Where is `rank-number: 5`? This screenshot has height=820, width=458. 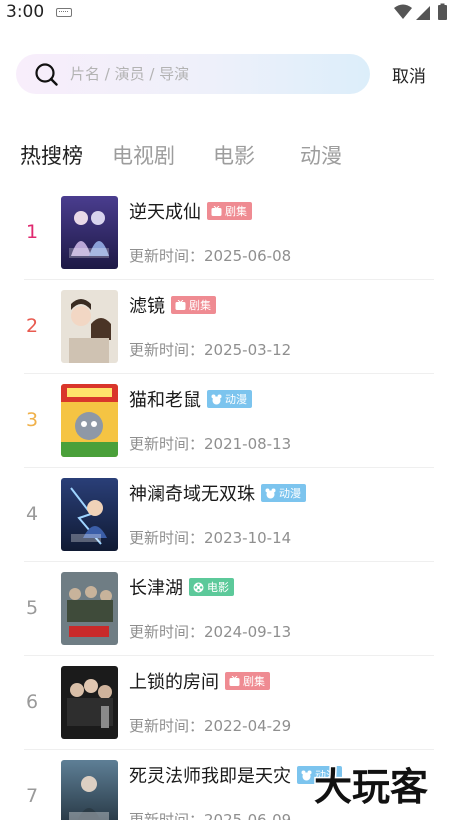
rank-number: 5 is located at coordinates (32, 608).